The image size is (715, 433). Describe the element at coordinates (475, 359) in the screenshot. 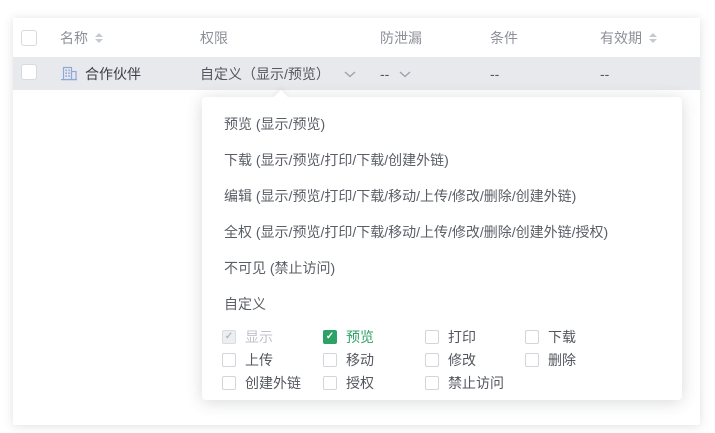

I see `checkbox-modify: ✓ 修改` at that location.